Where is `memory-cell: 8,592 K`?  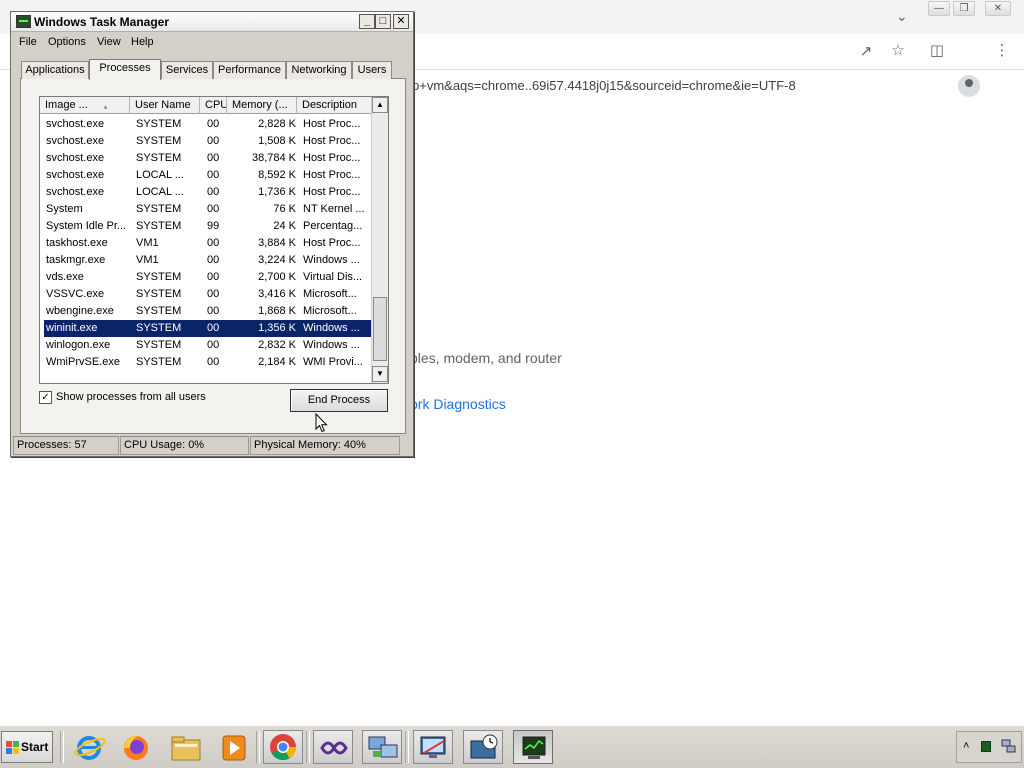 memory-cell: 8,592 K is located at coordinates (277, 175).